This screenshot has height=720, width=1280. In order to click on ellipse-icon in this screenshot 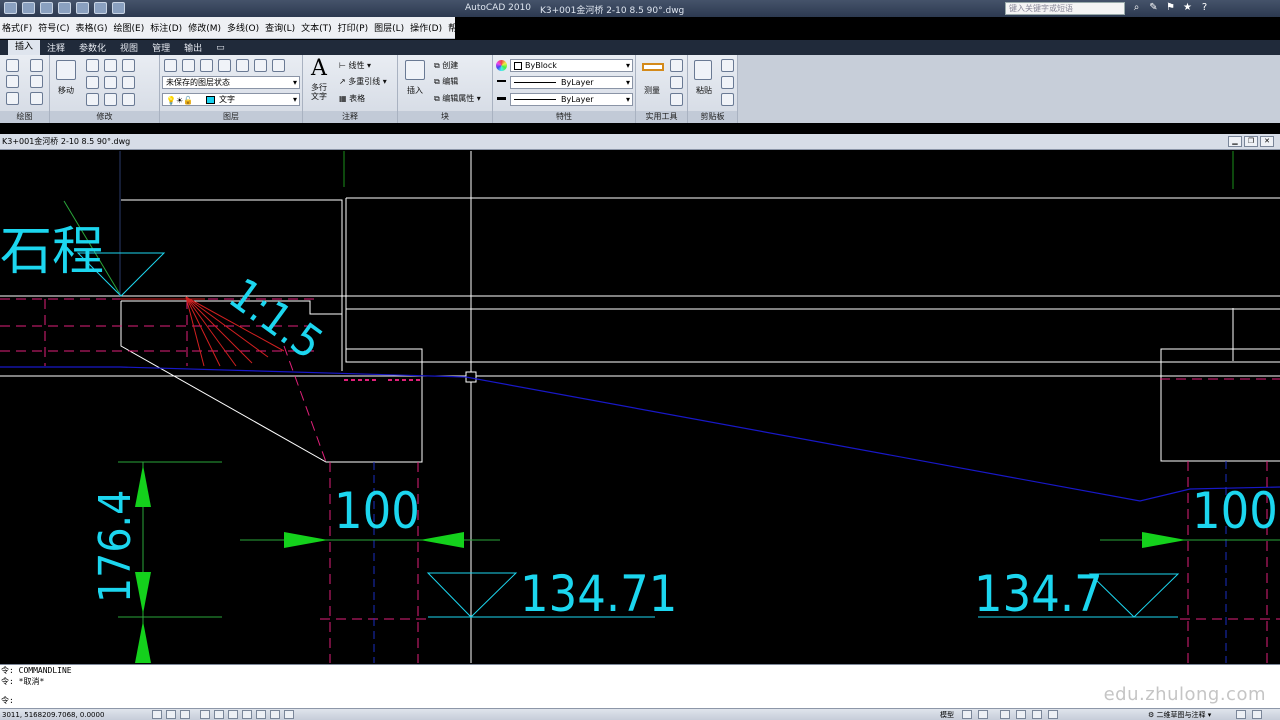, I will do `click(12, 98)`.